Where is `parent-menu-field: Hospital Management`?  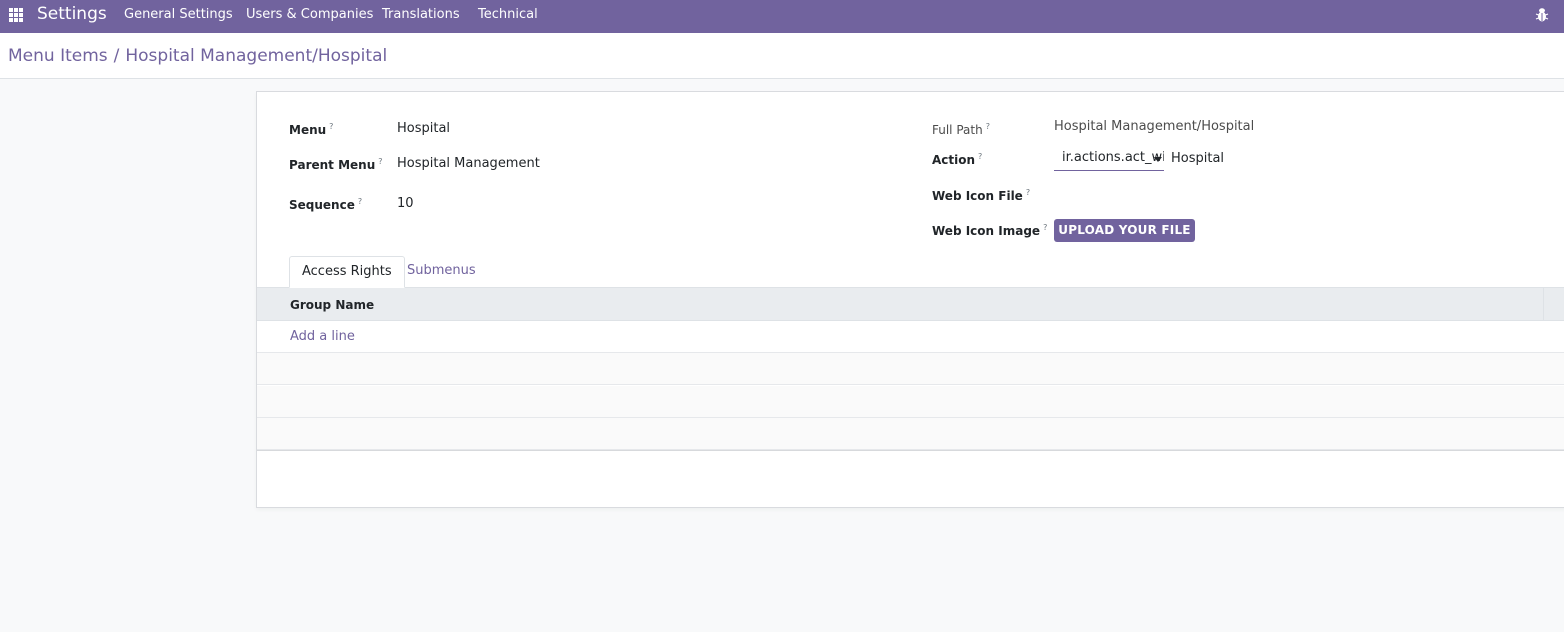 parent-menu-field: Hospital Management is located at coordinates (468, 164).